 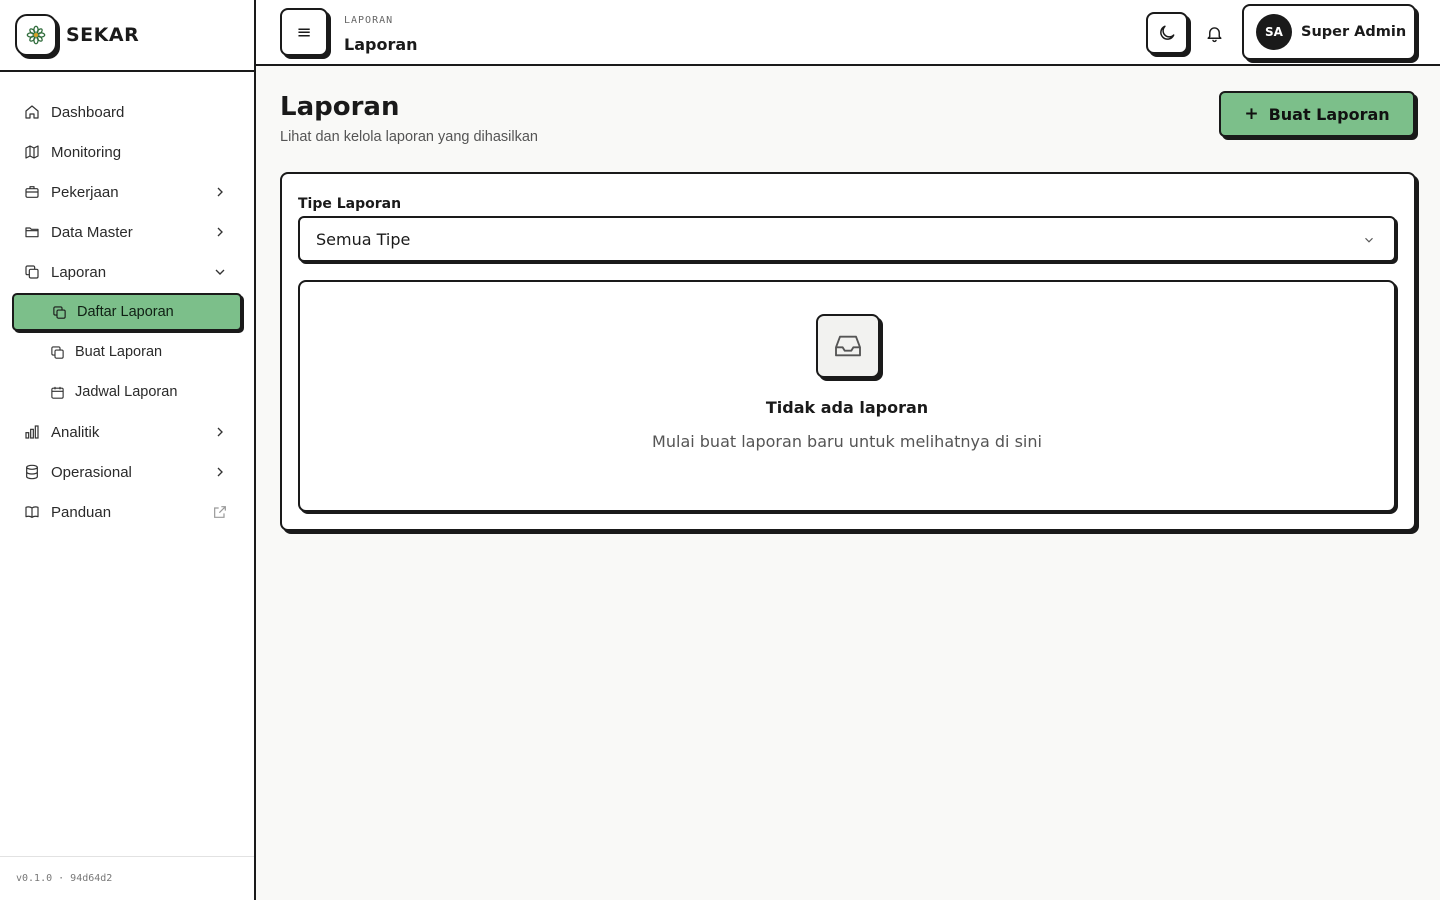 What do you see at coordinates (409, 137) in the screenshot?
I see `page-subtitle: Lihat dan kelola laporan yang dihasilkan` at bounding box center [409, 137].